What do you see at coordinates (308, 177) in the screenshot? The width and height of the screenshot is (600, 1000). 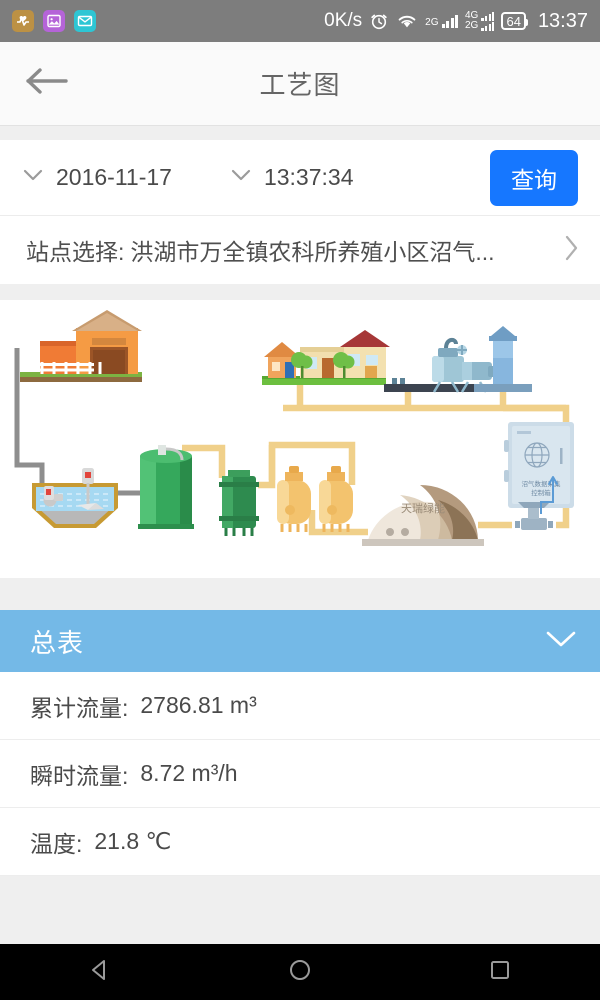 I see `time-value: 13:37:34` at bounding box center [308, 177].